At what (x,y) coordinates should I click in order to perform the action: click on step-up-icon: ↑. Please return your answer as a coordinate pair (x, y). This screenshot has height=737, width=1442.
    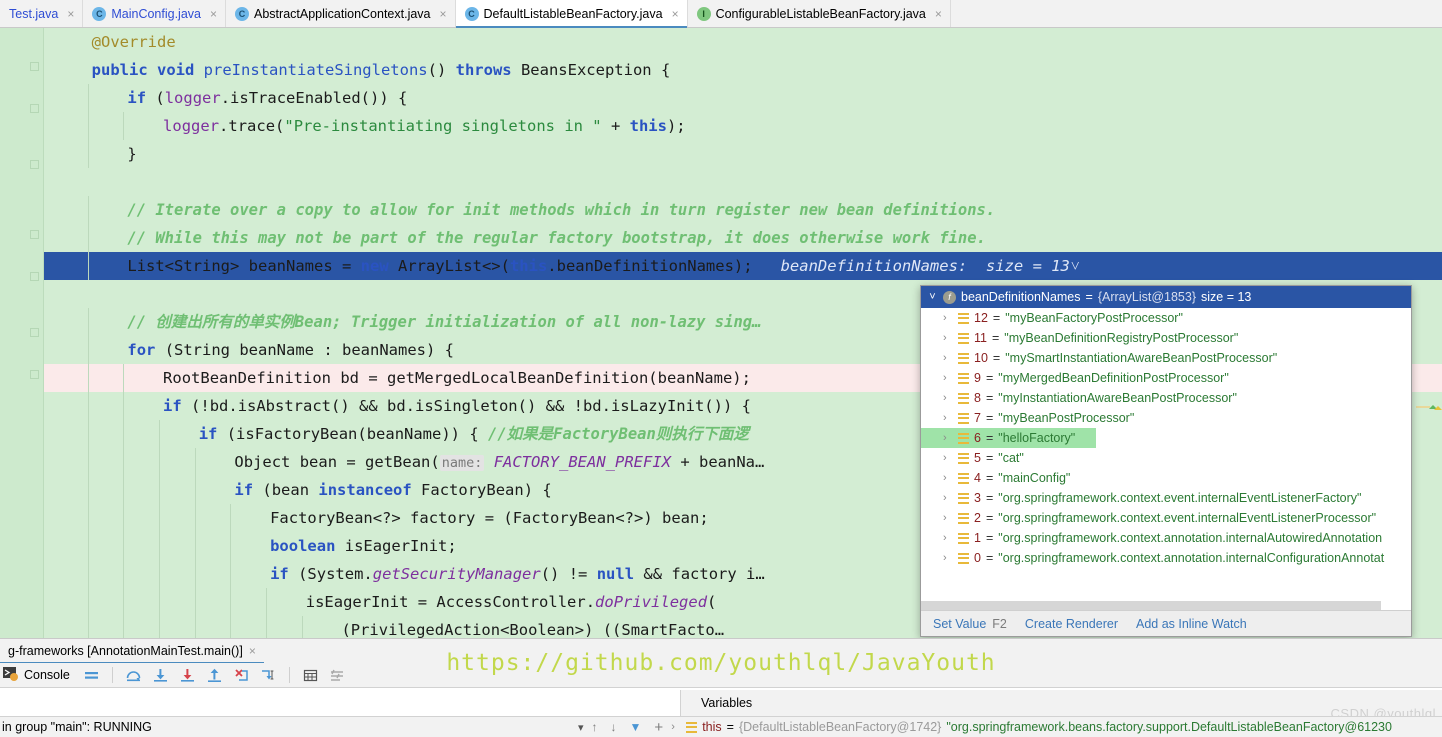
    Looking at the image, I should click on (595, 727).